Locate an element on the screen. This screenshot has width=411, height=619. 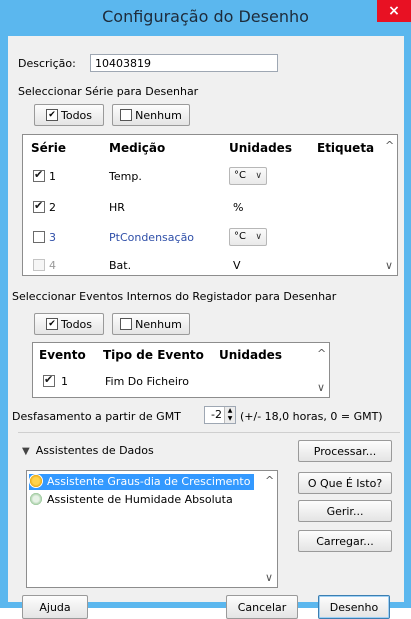
series-col-unidades: Unidades is located at coordinates (260, 148).